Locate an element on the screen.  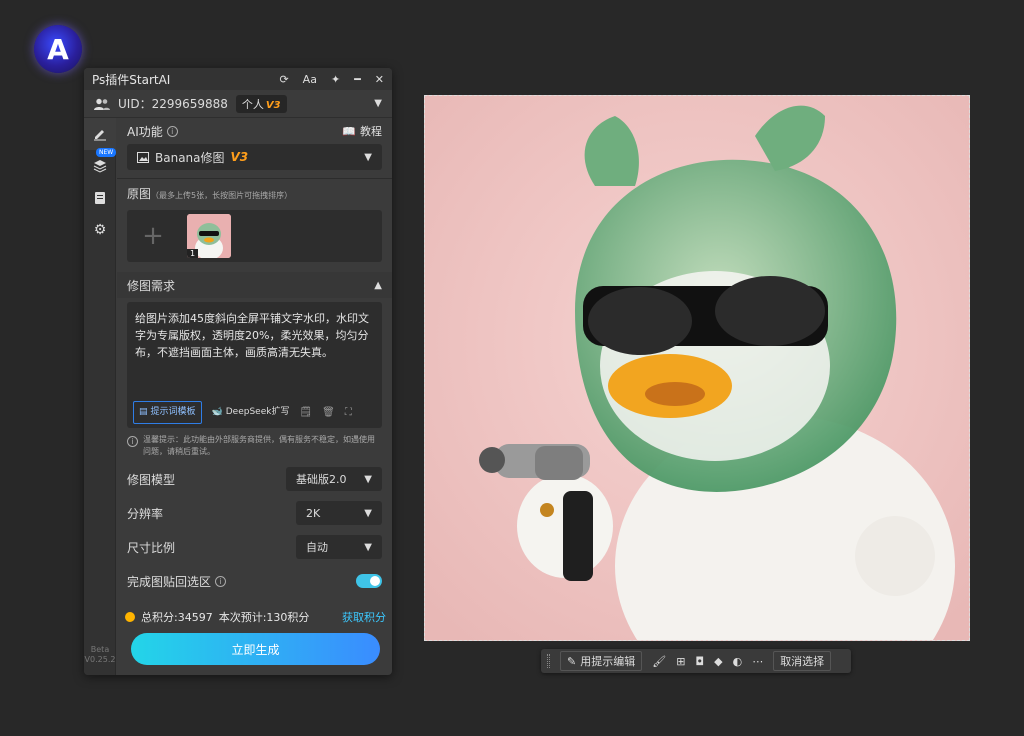
book-icon: 📖 is located at coordinates (349, 131).